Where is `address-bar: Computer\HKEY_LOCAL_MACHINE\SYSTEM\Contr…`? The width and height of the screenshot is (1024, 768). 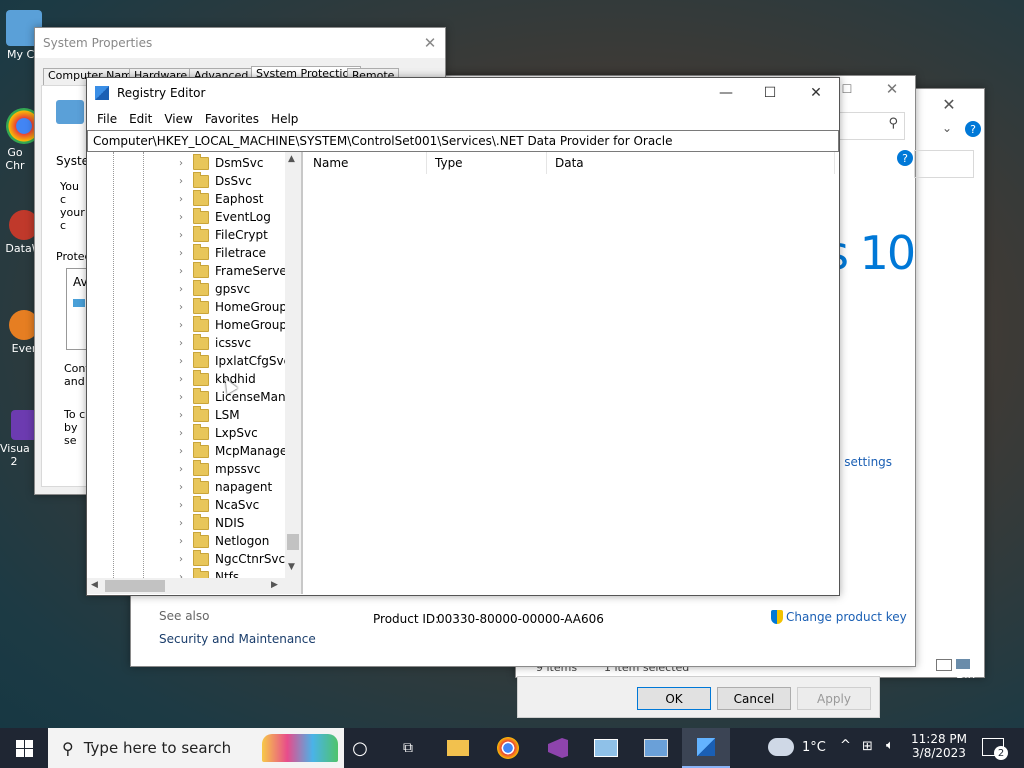 address-bar: Computer\HKEY_LOCAL_MACHINE\SYSTEM\Contr… is located at coordinates (463, 141).